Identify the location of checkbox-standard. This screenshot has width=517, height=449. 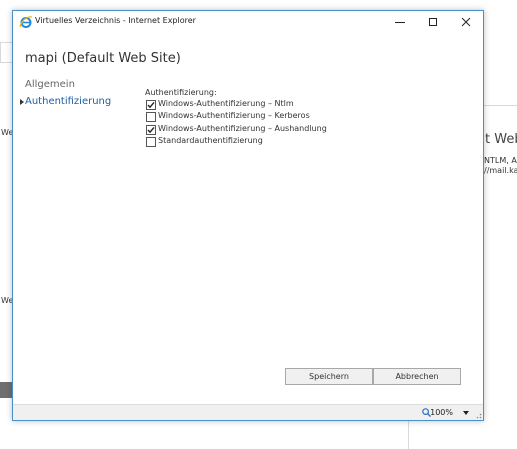
(151, 142).